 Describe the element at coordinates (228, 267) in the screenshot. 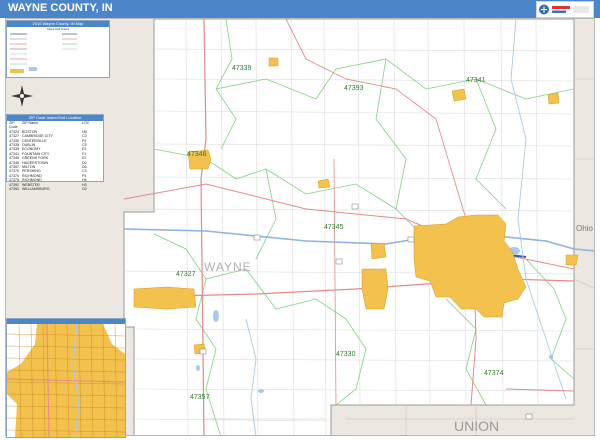

I see `county-label: WAYNE` at that location.